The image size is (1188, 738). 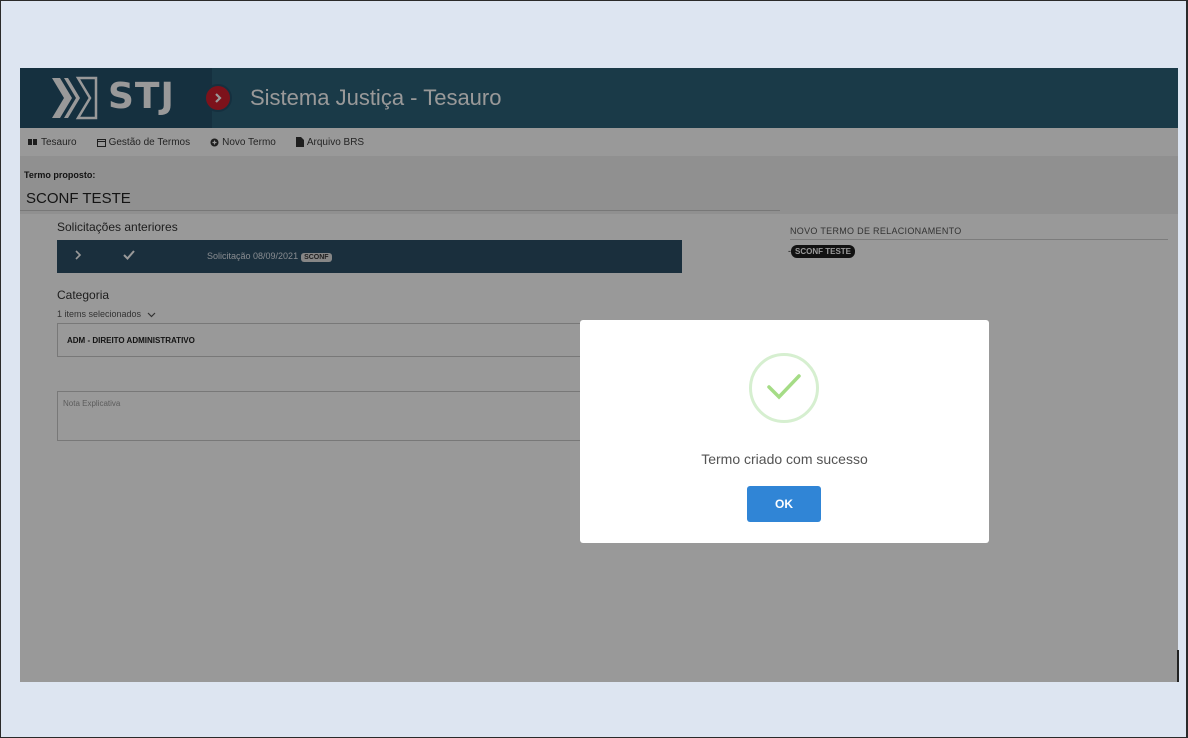 What do you see at coordinates (784, 388) in the screenshot?
I see `success-check-icon` at bounding box center [784, 388].